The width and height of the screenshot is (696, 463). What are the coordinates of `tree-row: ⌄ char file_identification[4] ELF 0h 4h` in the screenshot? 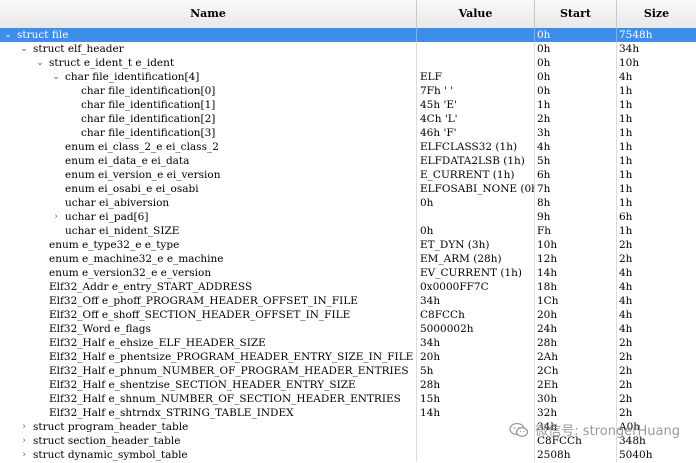 It's located at (348, 77).